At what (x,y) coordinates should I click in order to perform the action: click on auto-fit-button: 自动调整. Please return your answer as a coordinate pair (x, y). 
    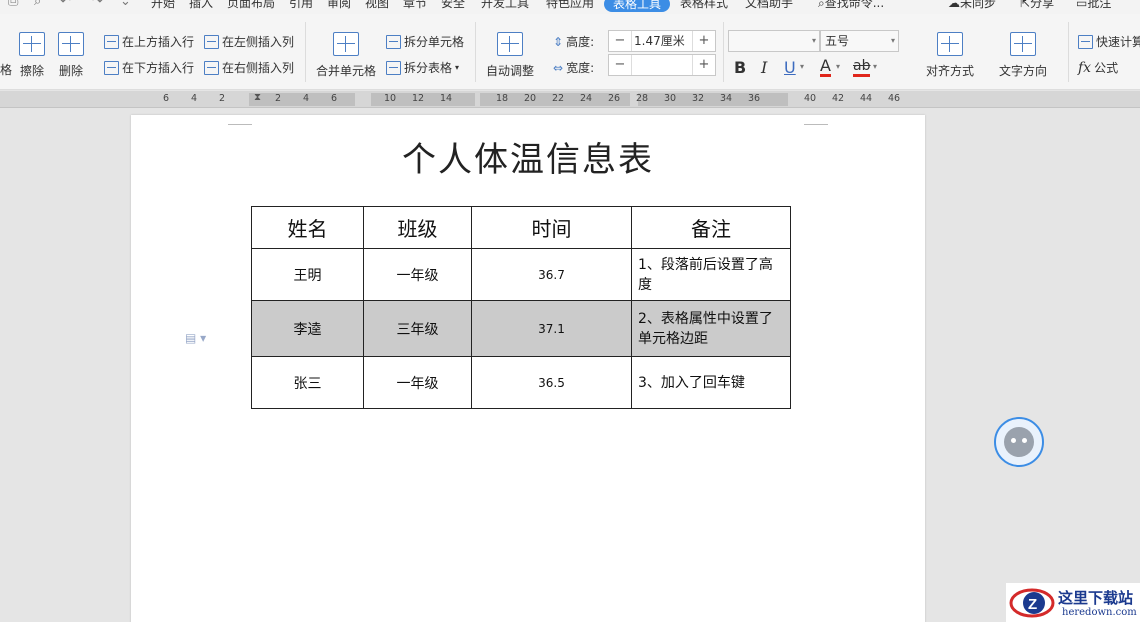
    Looking at the image, I should click on (510, 55).